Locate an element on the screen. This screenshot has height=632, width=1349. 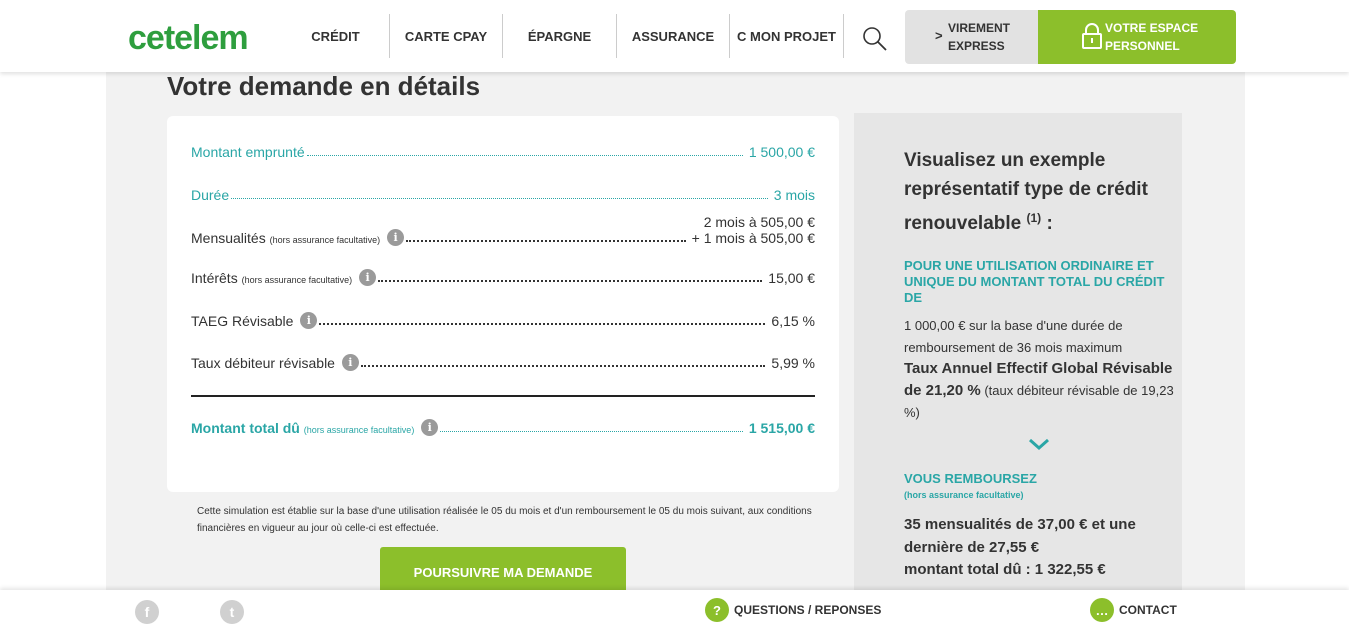
taux-label-group: Taux débiteur révisable i is located at coordinates (275, 362).